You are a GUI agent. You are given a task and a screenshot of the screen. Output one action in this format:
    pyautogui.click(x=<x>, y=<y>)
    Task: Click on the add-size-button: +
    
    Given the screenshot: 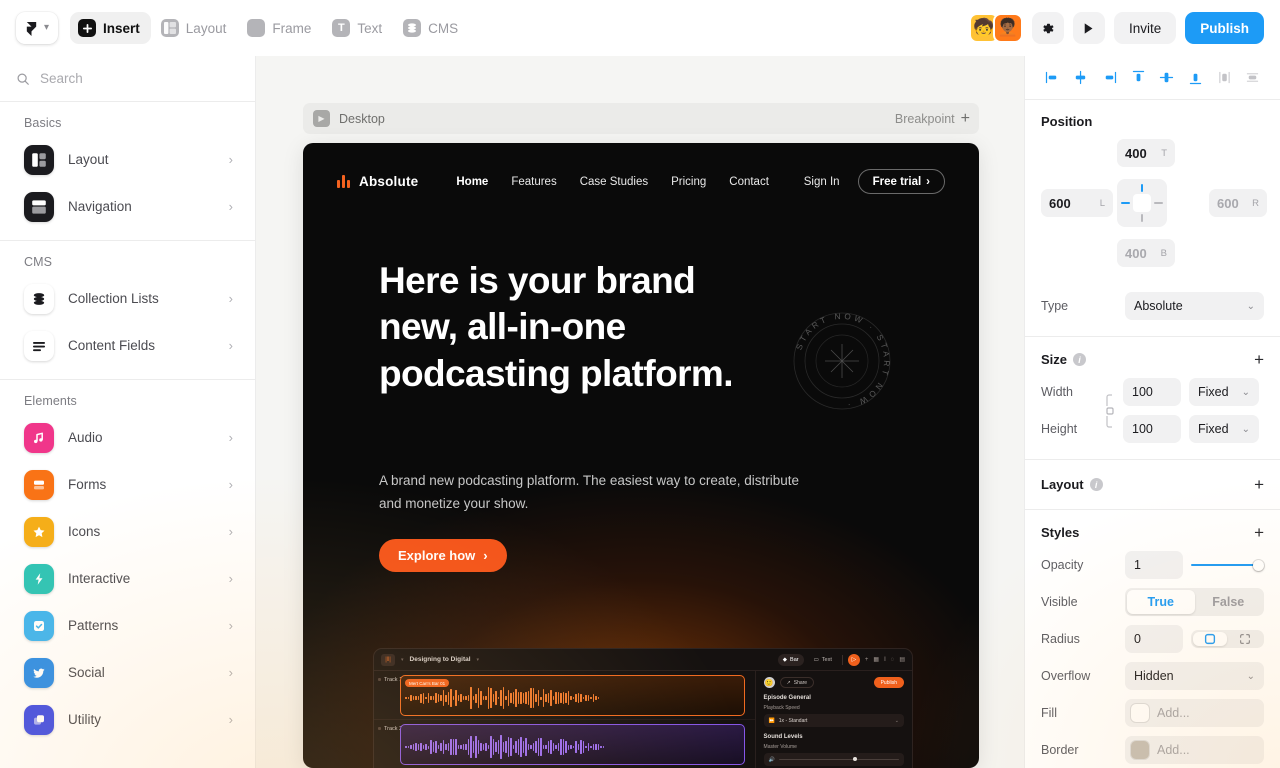 What is the action you would take?
    pyautogui.click(x=1259, y=359)
    